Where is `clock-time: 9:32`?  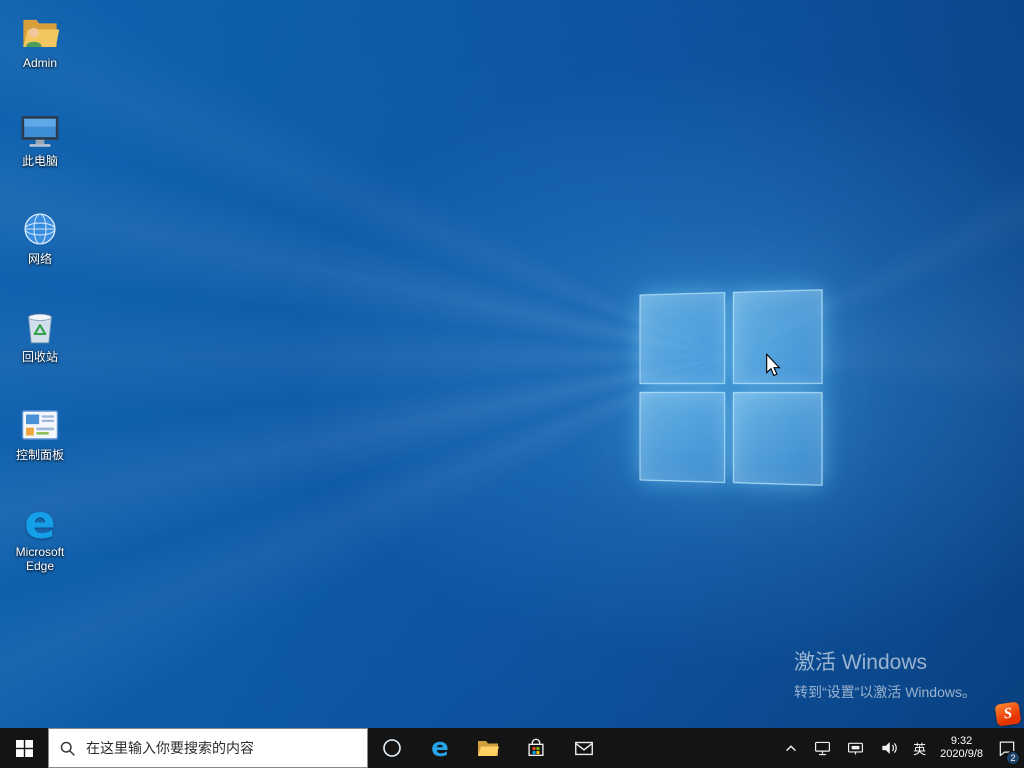 clock-time: 9:32 is located at coordinates (961, 741).